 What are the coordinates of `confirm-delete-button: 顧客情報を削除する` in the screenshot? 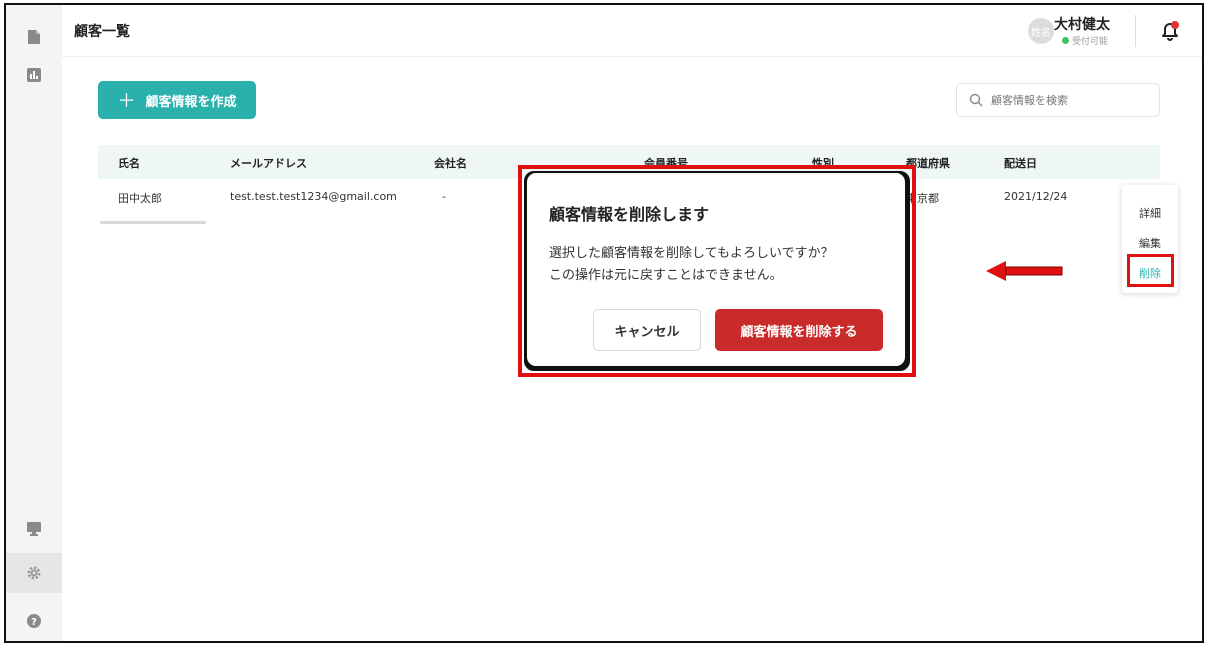 It's located at (799, 330).